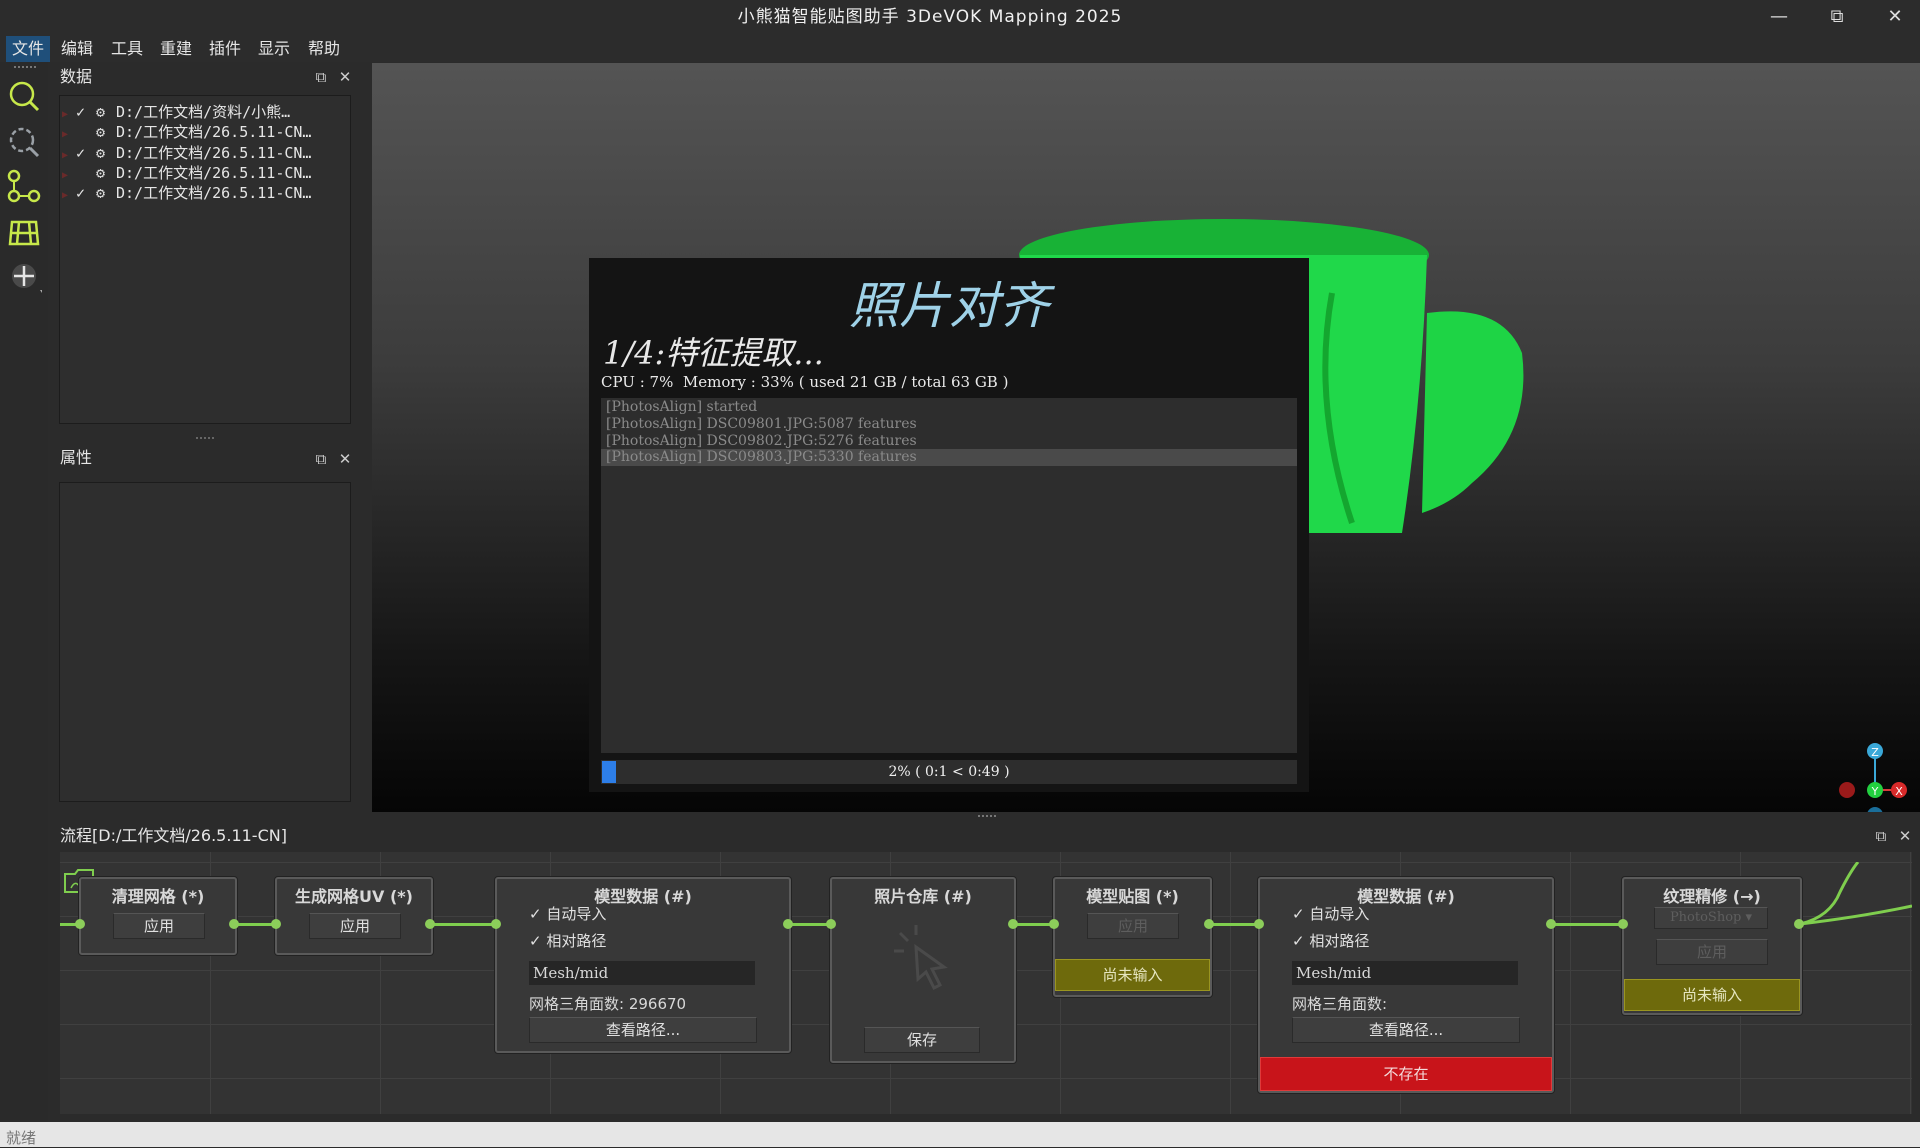 The image size is (1920, 1148). I want to click on checkbox-label: 相对路径, so click(576, 941).